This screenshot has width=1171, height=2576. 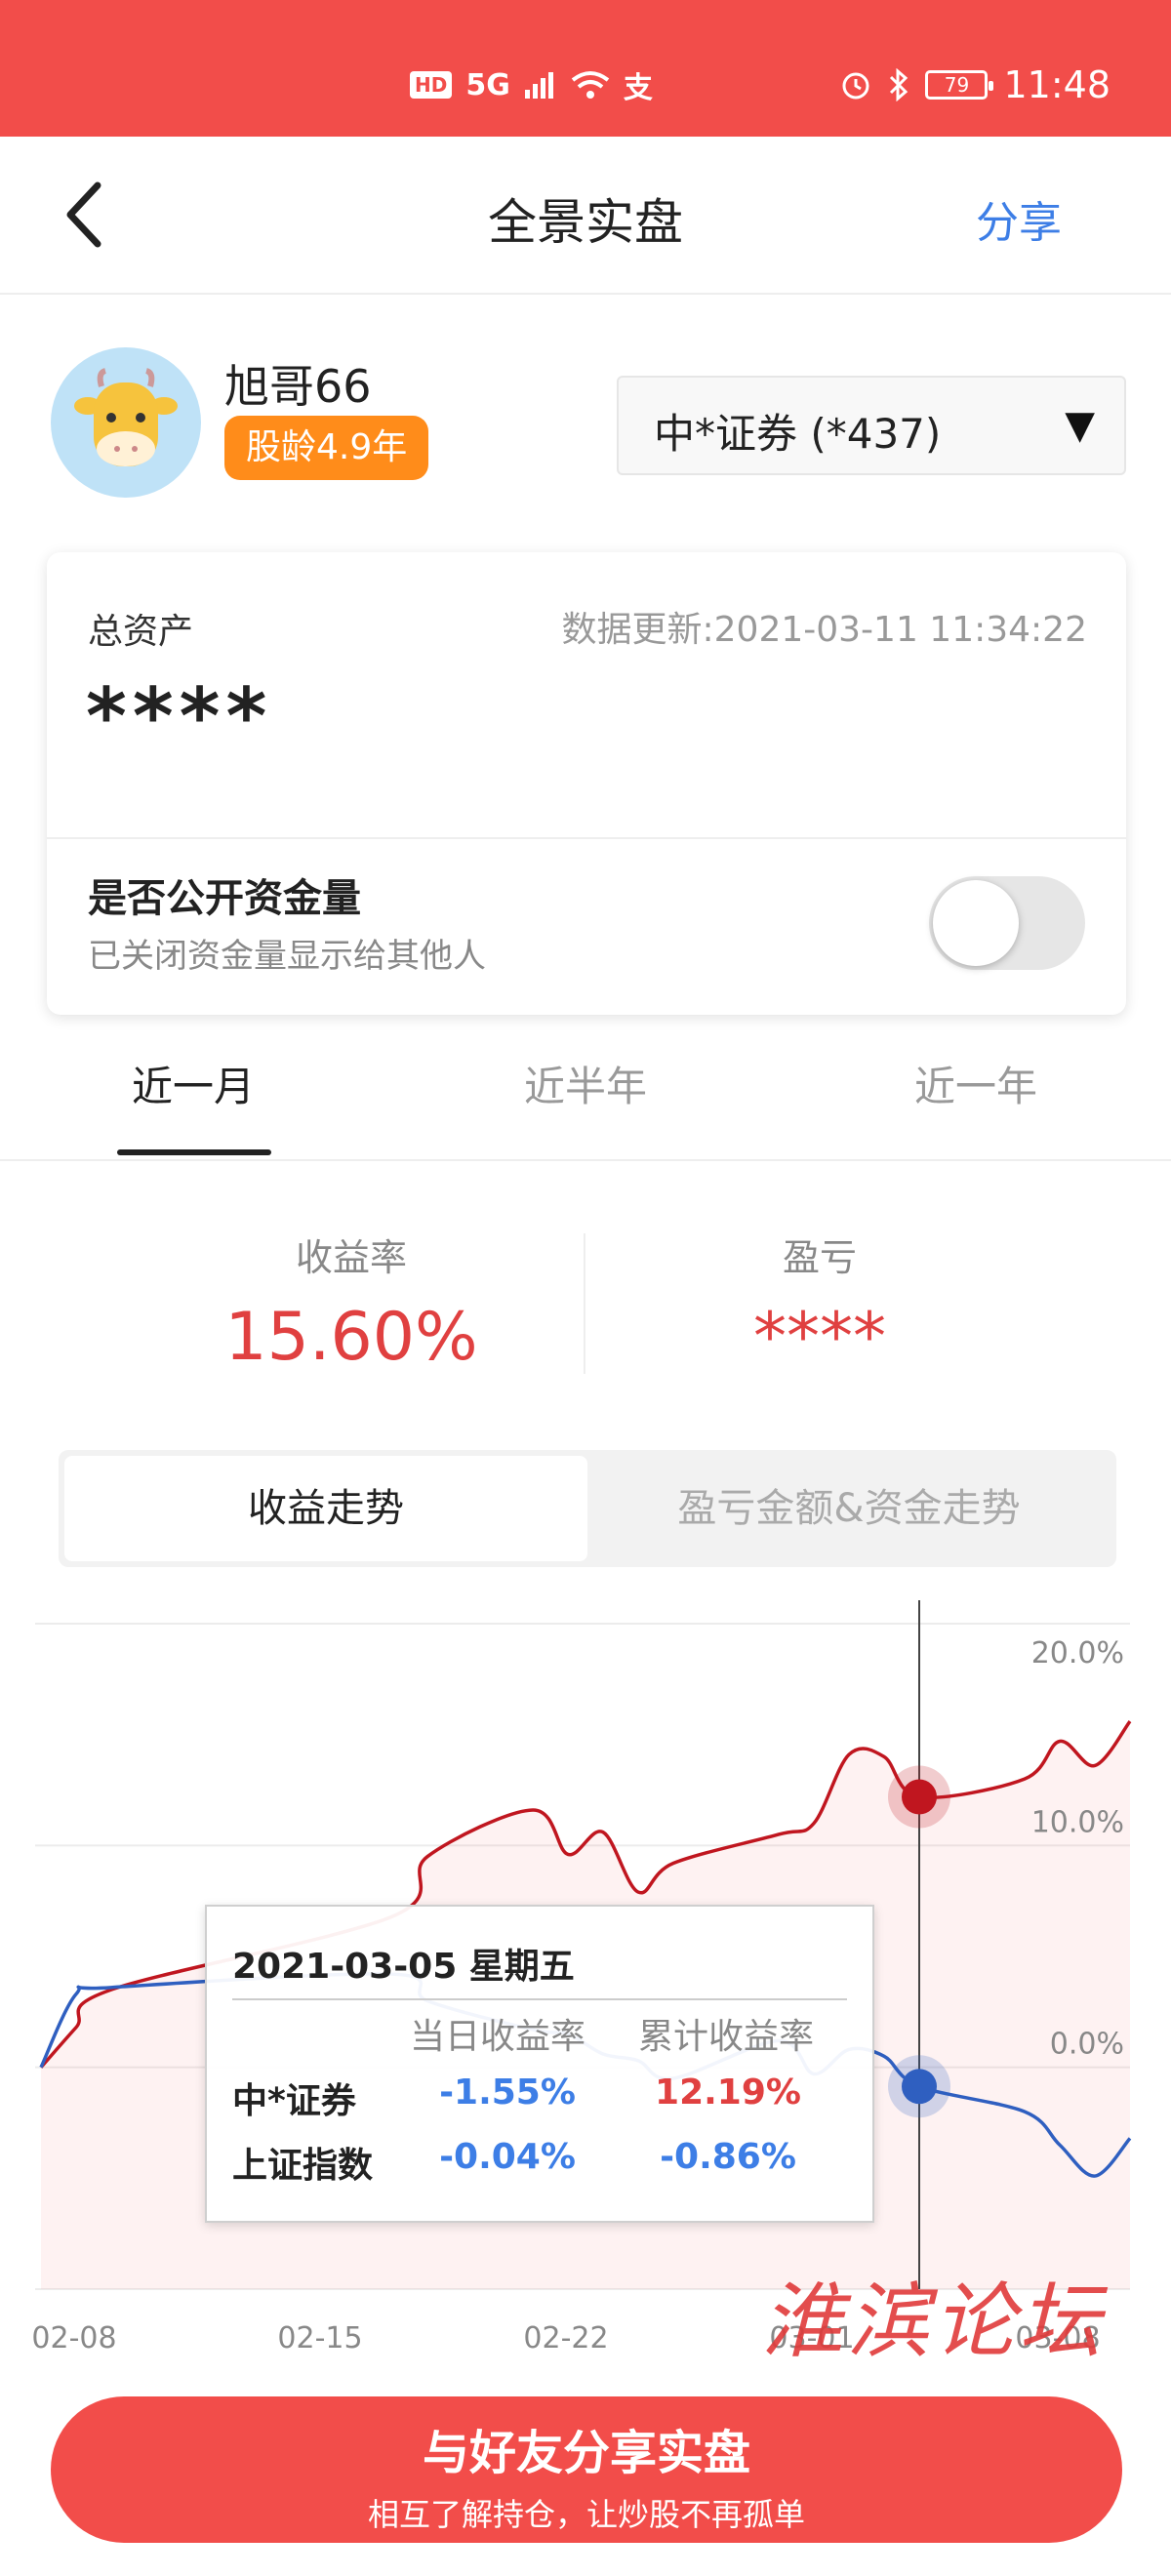 What do you see at coordinates (899, 84) in the screenshot?
I see `bluetooth-icon` at bounding box center [899, 84].